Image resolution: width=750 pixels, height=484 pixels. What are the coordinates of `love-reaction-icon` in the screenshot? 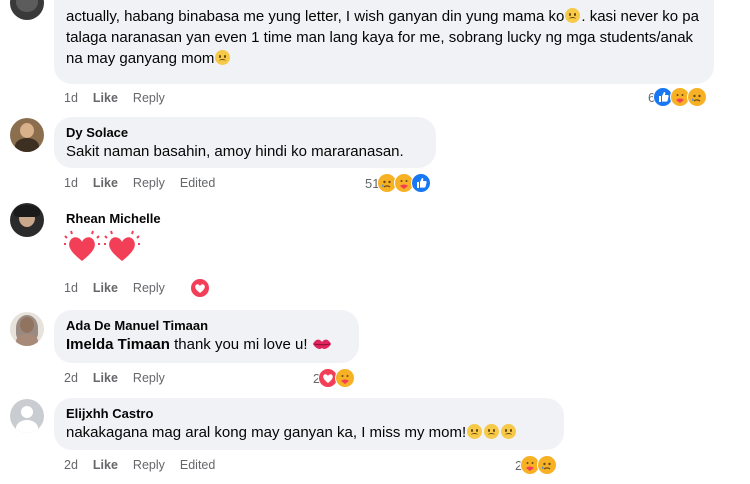 It's located at (200, 288).